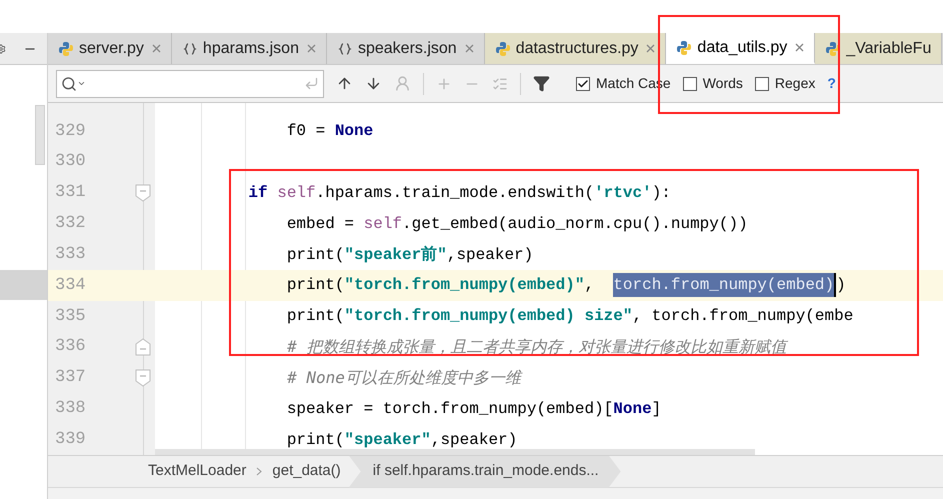 The height and width of the screenshot is (499, 943). Describe the element at coordinates (70, 409) in the screenshot. I see `line-number: 338` at that location.